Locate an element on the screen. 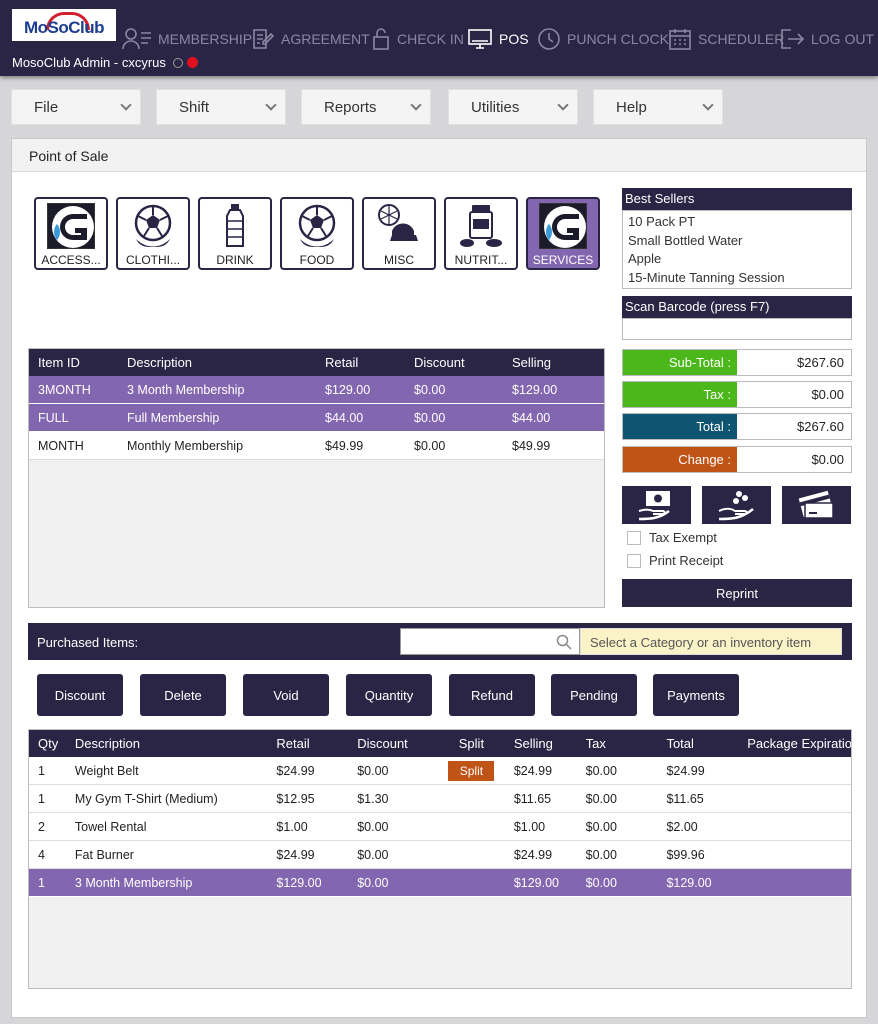 This screenshot has height=1024, width=878. agreement-icon is located at coordinates (264, 39).